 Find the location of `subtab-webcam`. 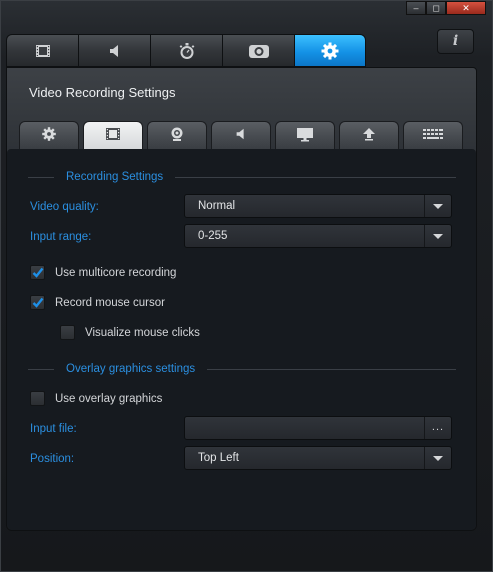

subtab-webcam is located at coordinates (177, 135).